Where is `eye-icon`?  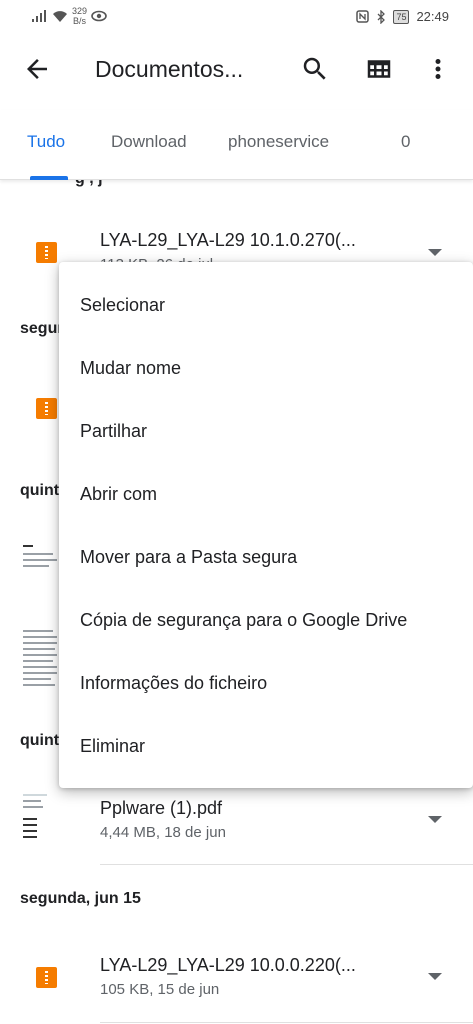 eye-icon is located at coordinates (99, 16).